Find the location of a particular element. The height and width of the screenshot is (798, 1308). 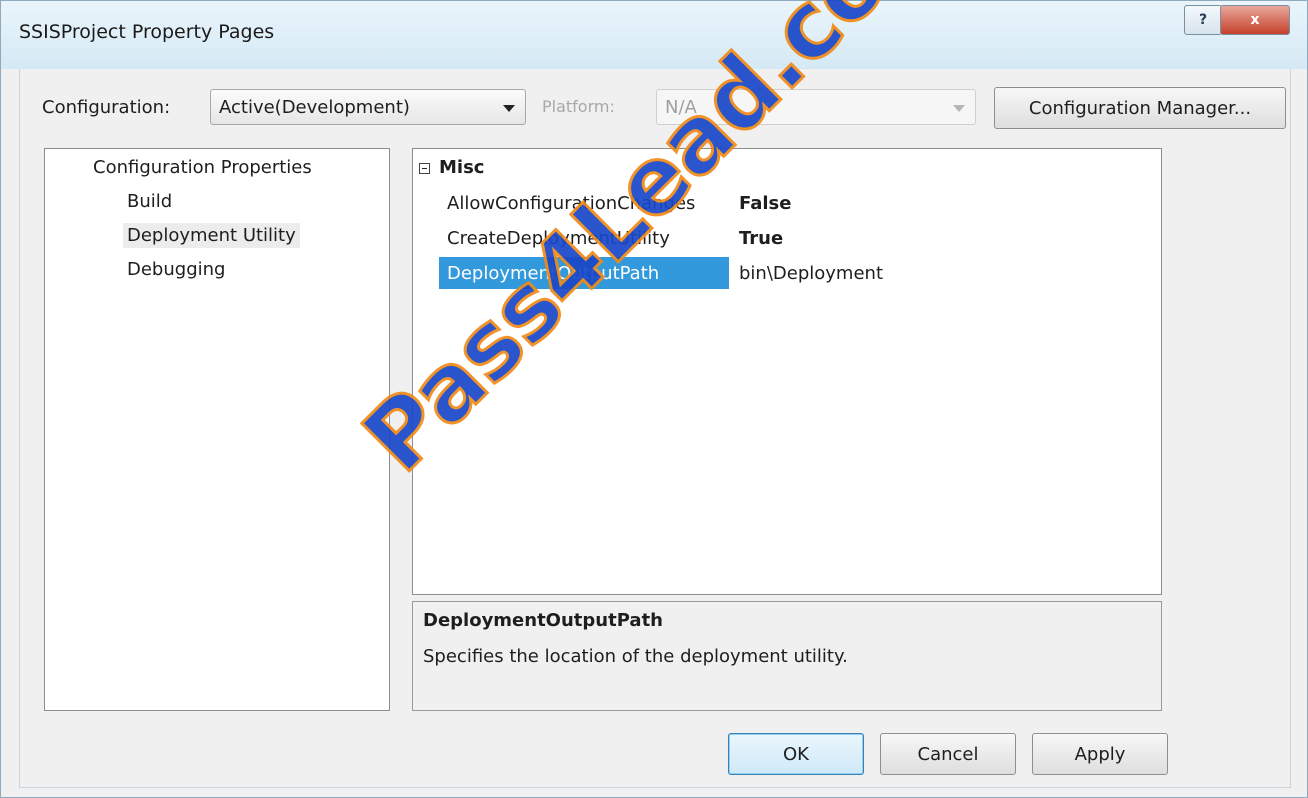

configuration-label: Configuration: is located at coordinates (106, 107).